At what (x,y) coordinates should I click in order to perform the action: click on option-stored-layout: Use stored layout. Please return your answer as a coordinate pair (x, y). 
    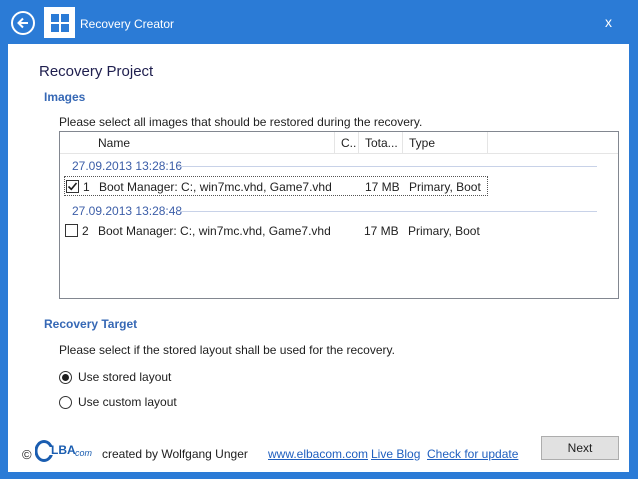
    Looking at the image, I should click on (124, 377).